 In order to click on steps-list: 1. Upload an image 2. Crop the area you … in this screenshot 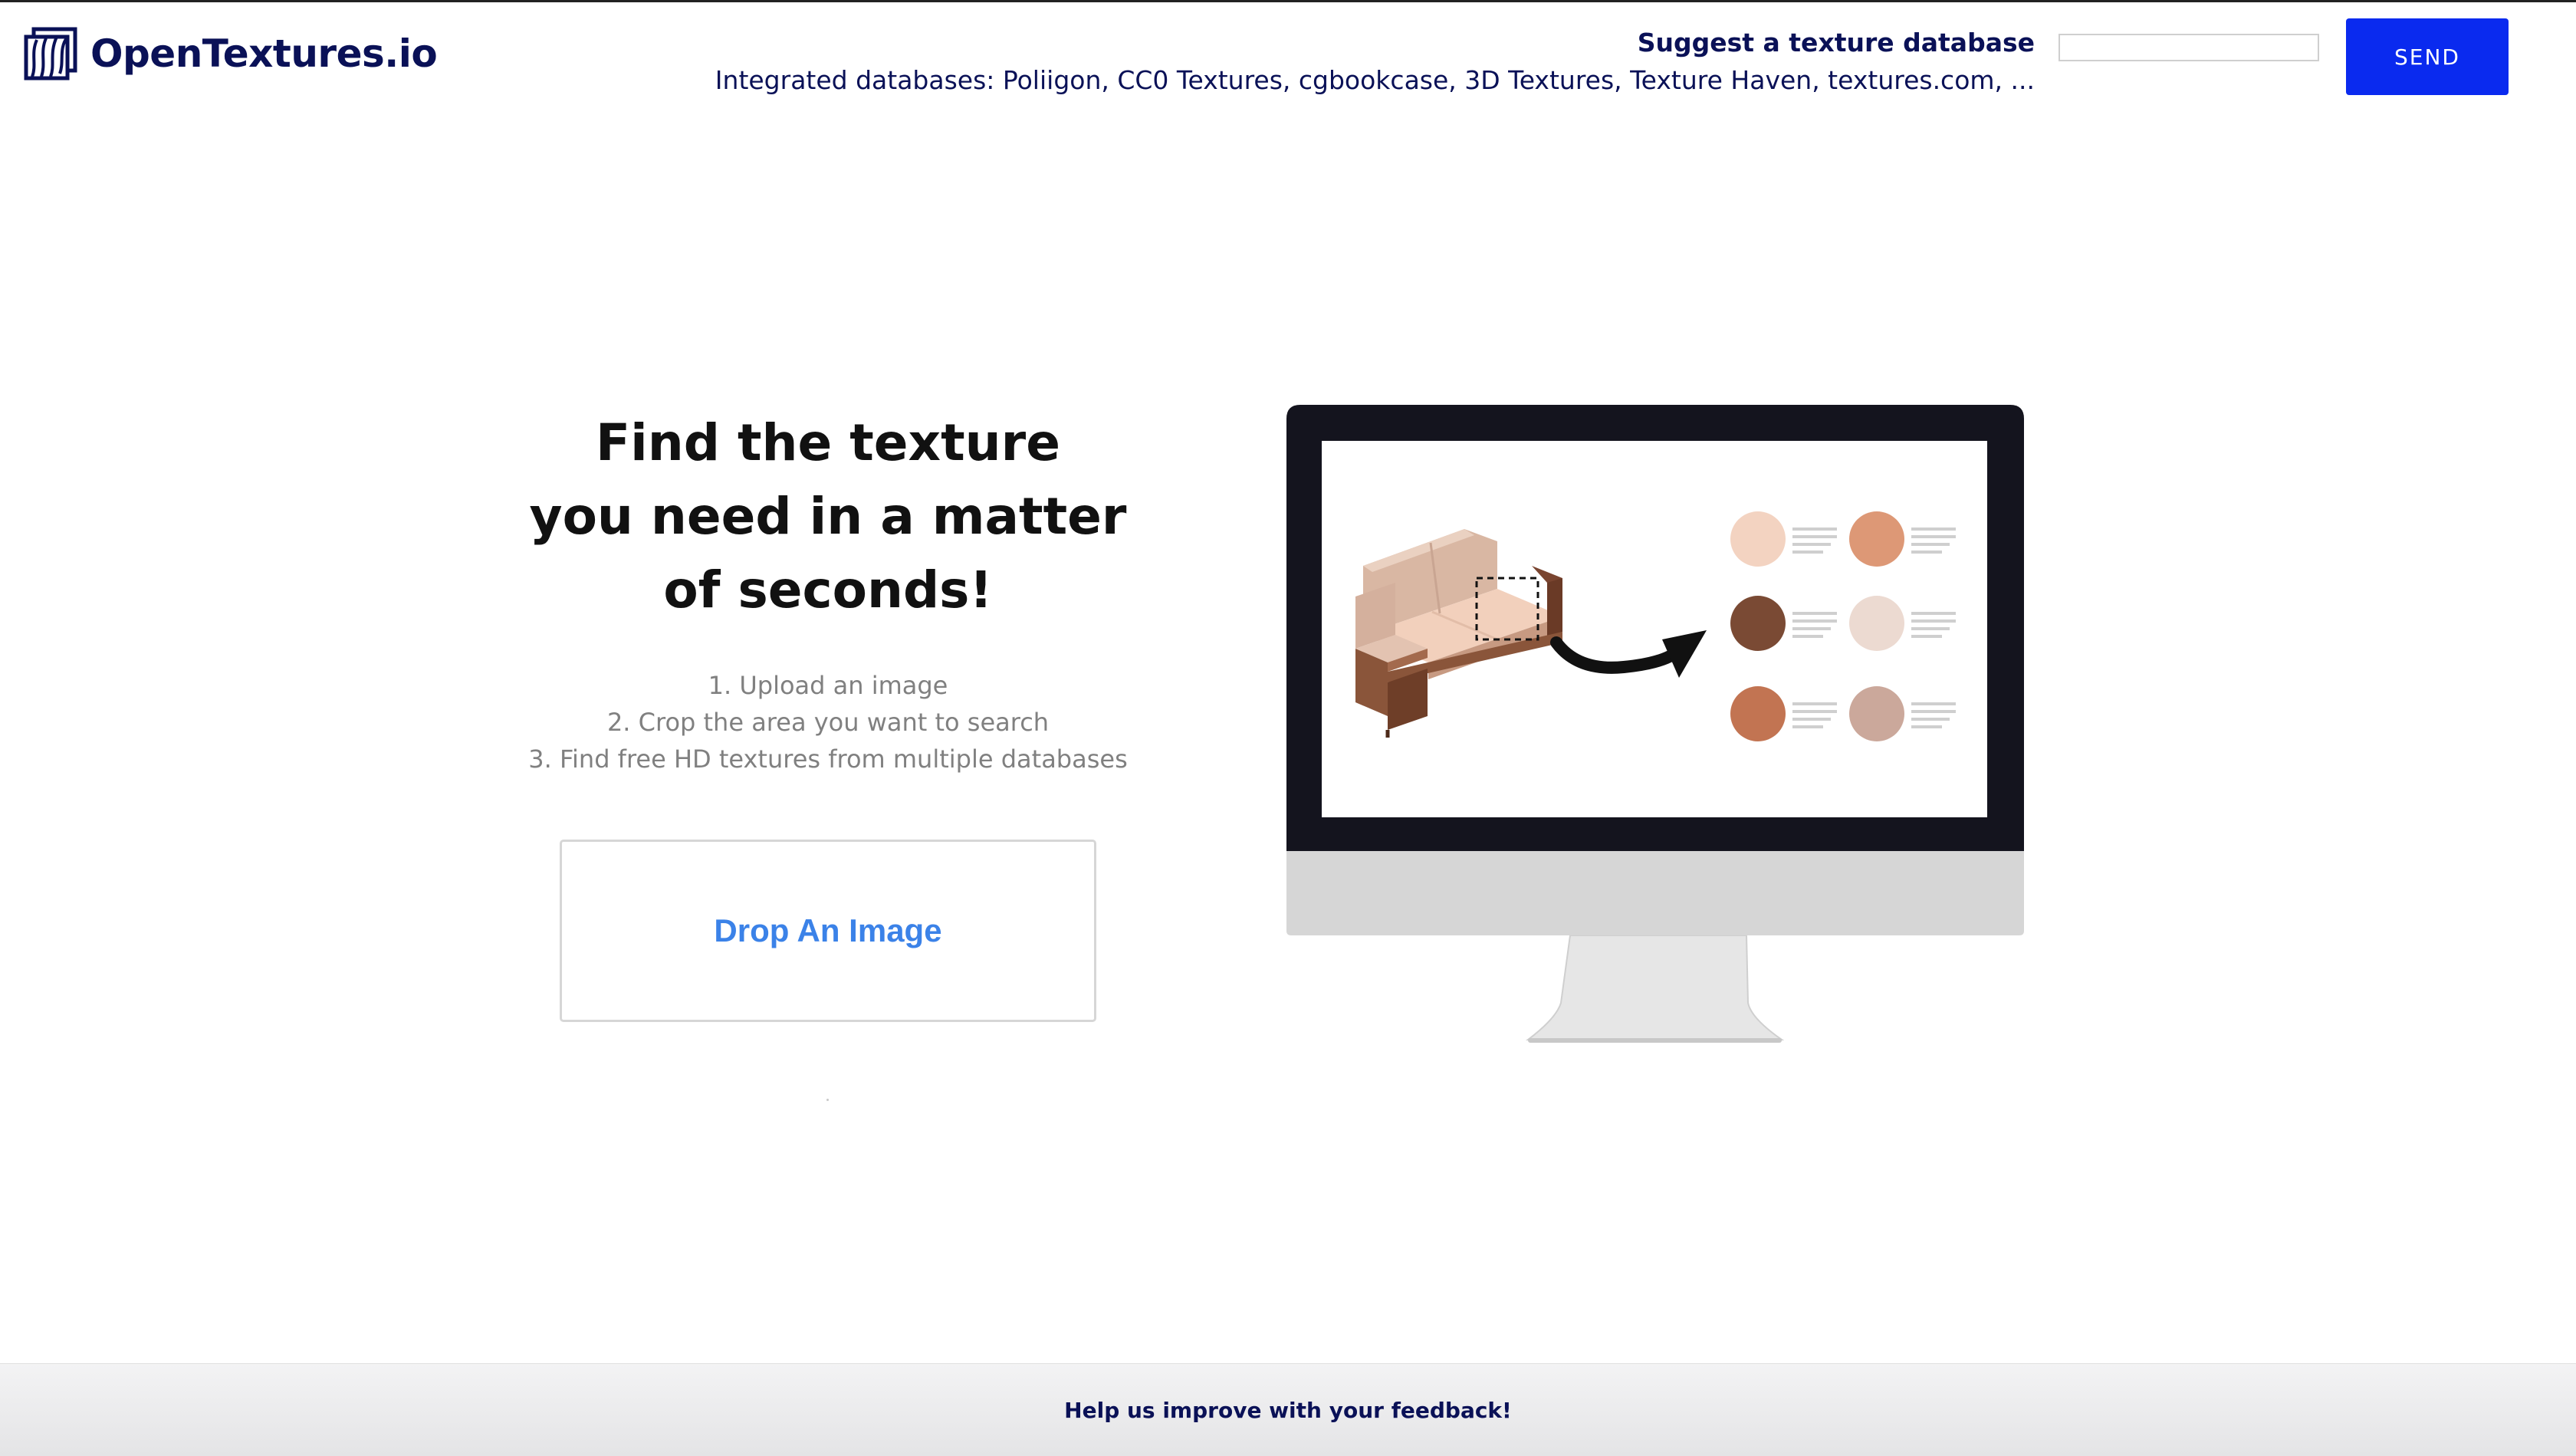, I will do `click(828, 722)`.